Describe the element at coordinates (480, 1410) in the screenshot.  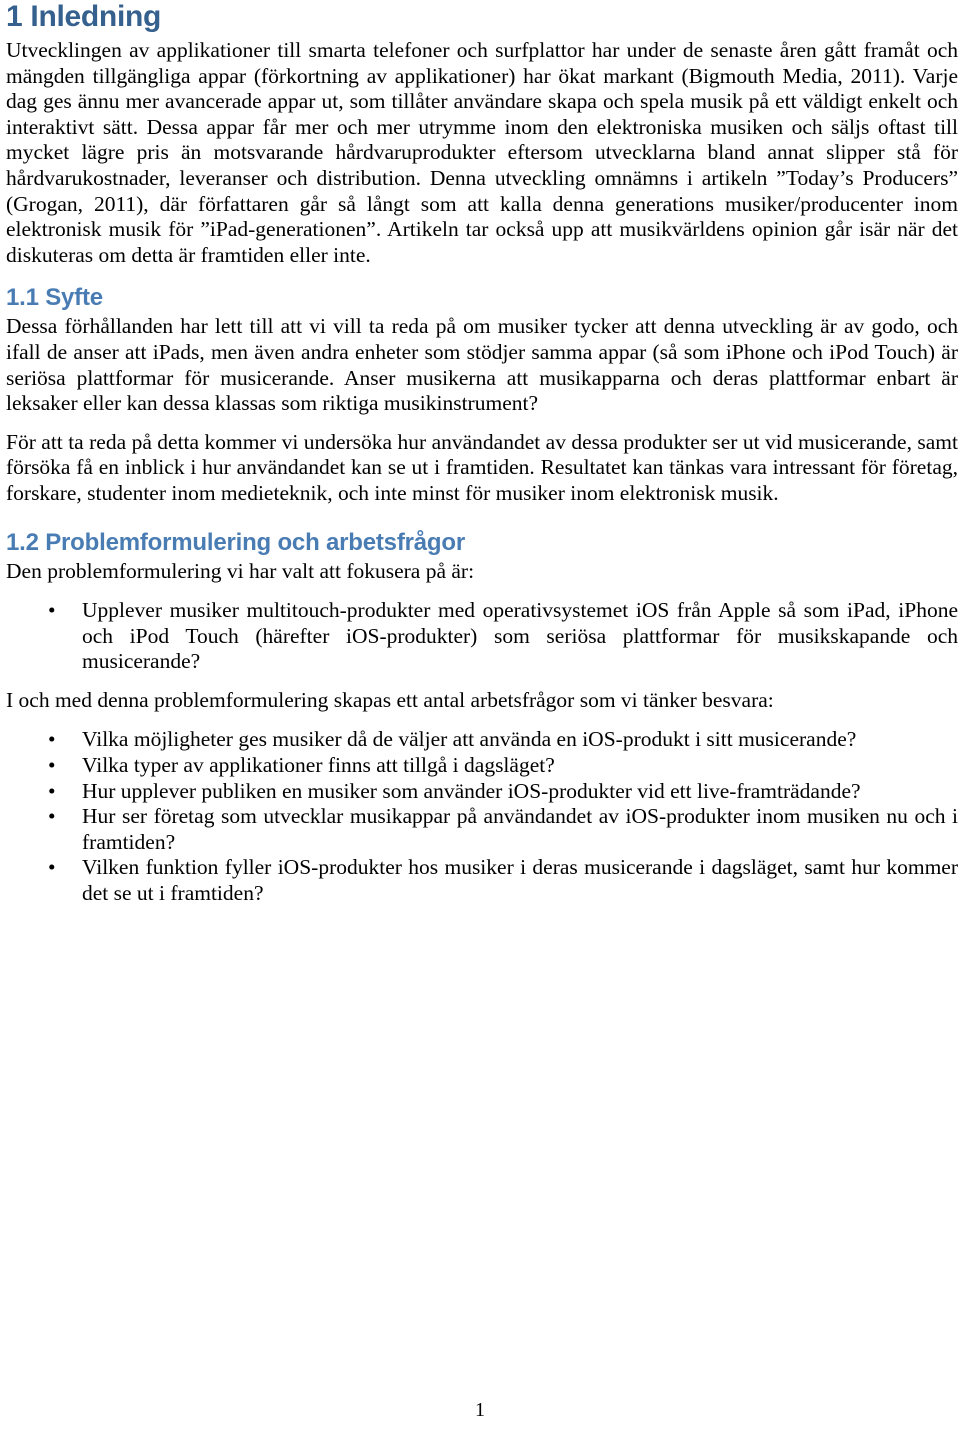
I see `page-number: 1` at that location.